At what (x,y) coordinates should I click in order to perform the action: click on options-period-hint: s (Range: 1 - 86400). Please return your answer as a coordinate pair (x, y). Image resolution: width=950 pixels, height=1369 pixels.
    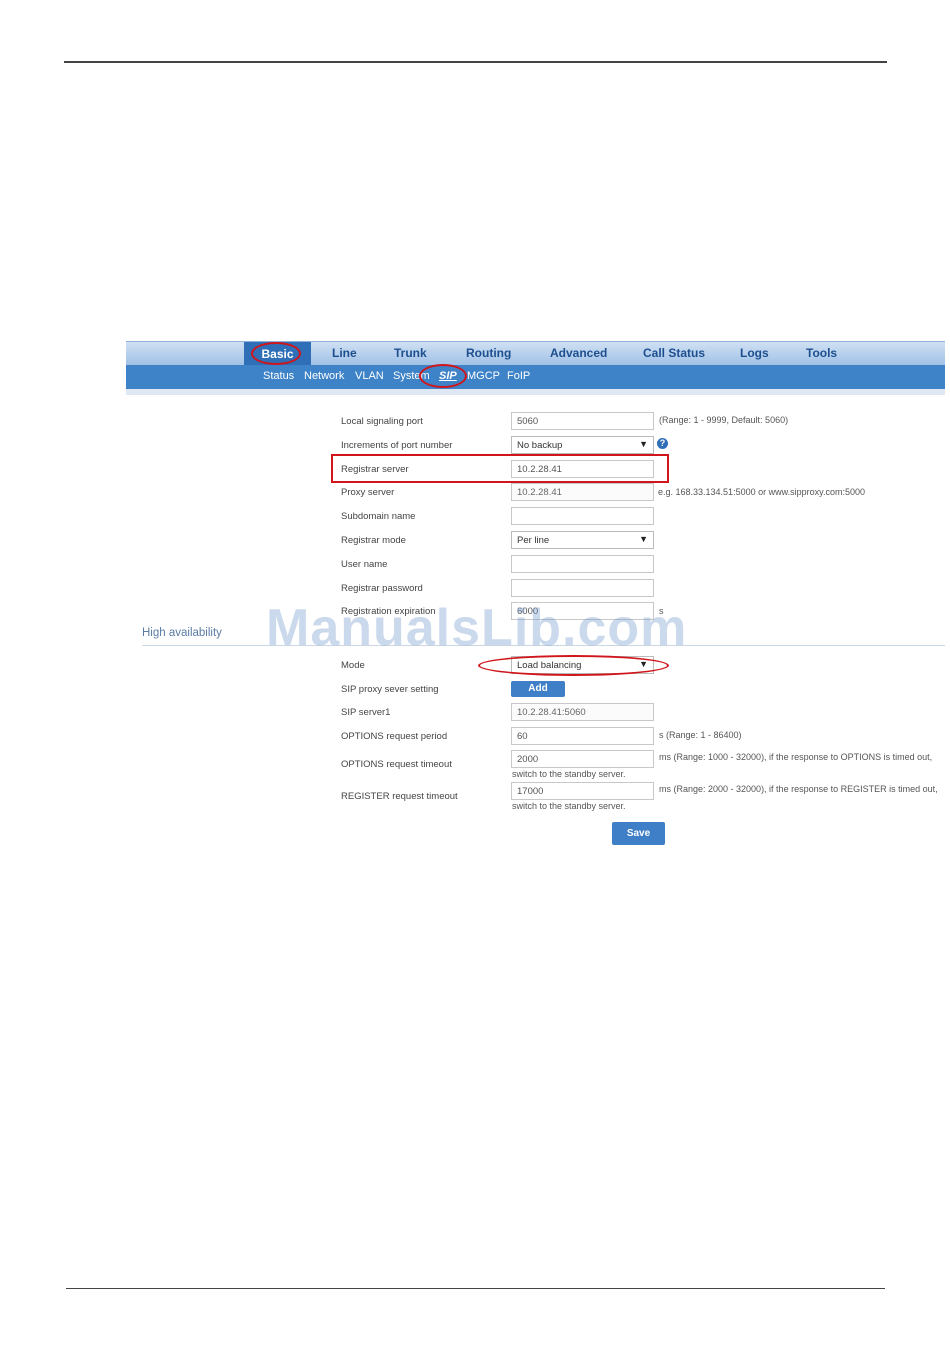
    Looking at the image, I should click on (700, 735).